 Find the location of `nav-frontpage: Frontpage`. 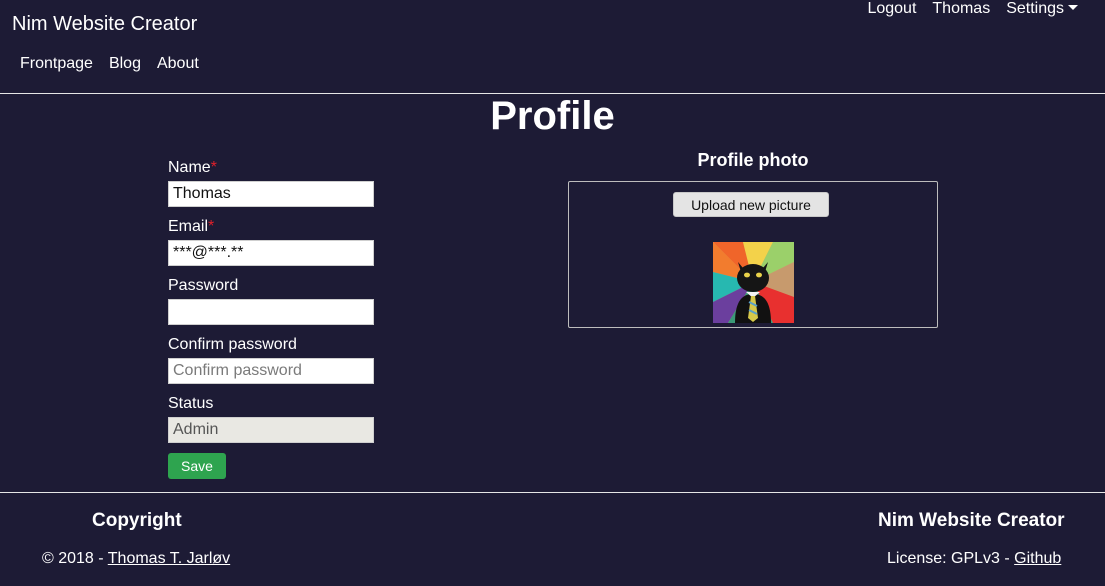

nav-frontpage: Frontpage is located at coordinates (56, 64).